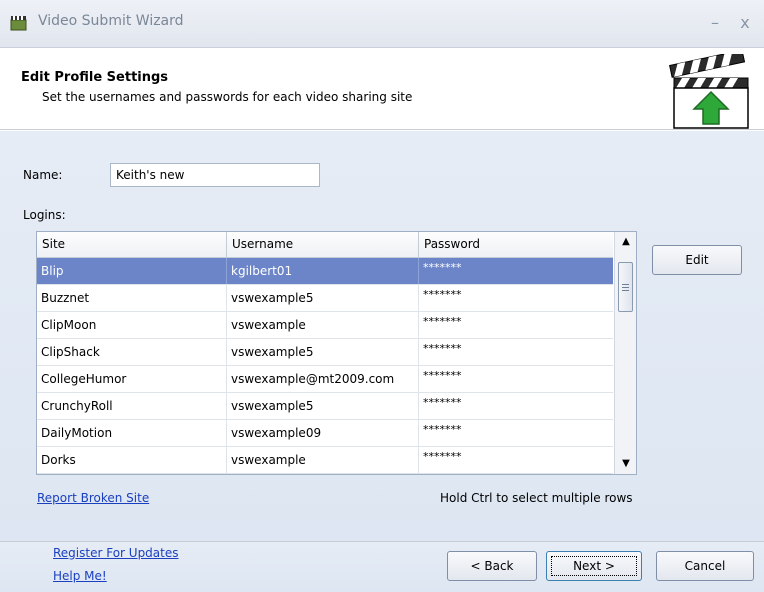 The height and width of the screenshot is (592, 764). What do you see at coordinates (95, 77) in the screenshot?
I see `page-title: Edit Profile Settings` at bounding box center [95, 77].